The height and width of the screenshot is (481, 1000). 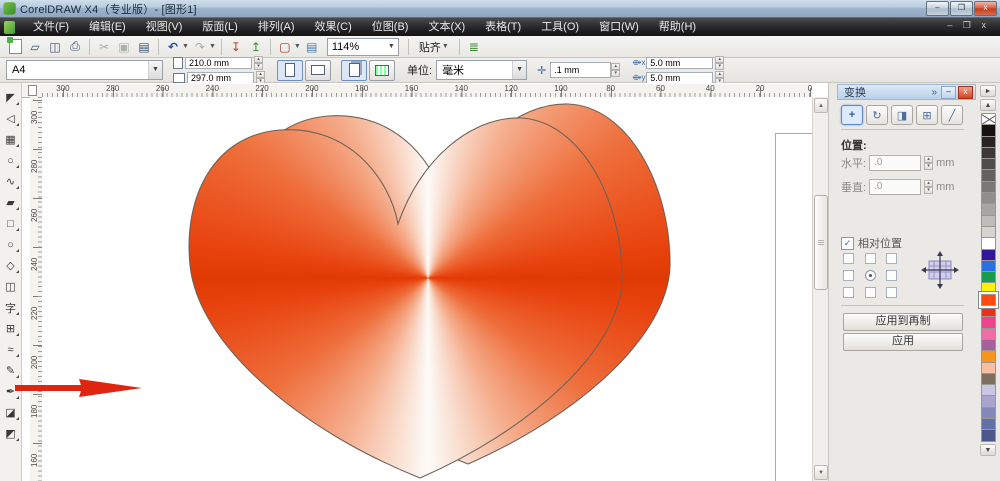 What do you see at coordinates (581, 70) in the screenshot?
I see `nudge-offset-field: .1 mm` at bounding box center [581, 70].